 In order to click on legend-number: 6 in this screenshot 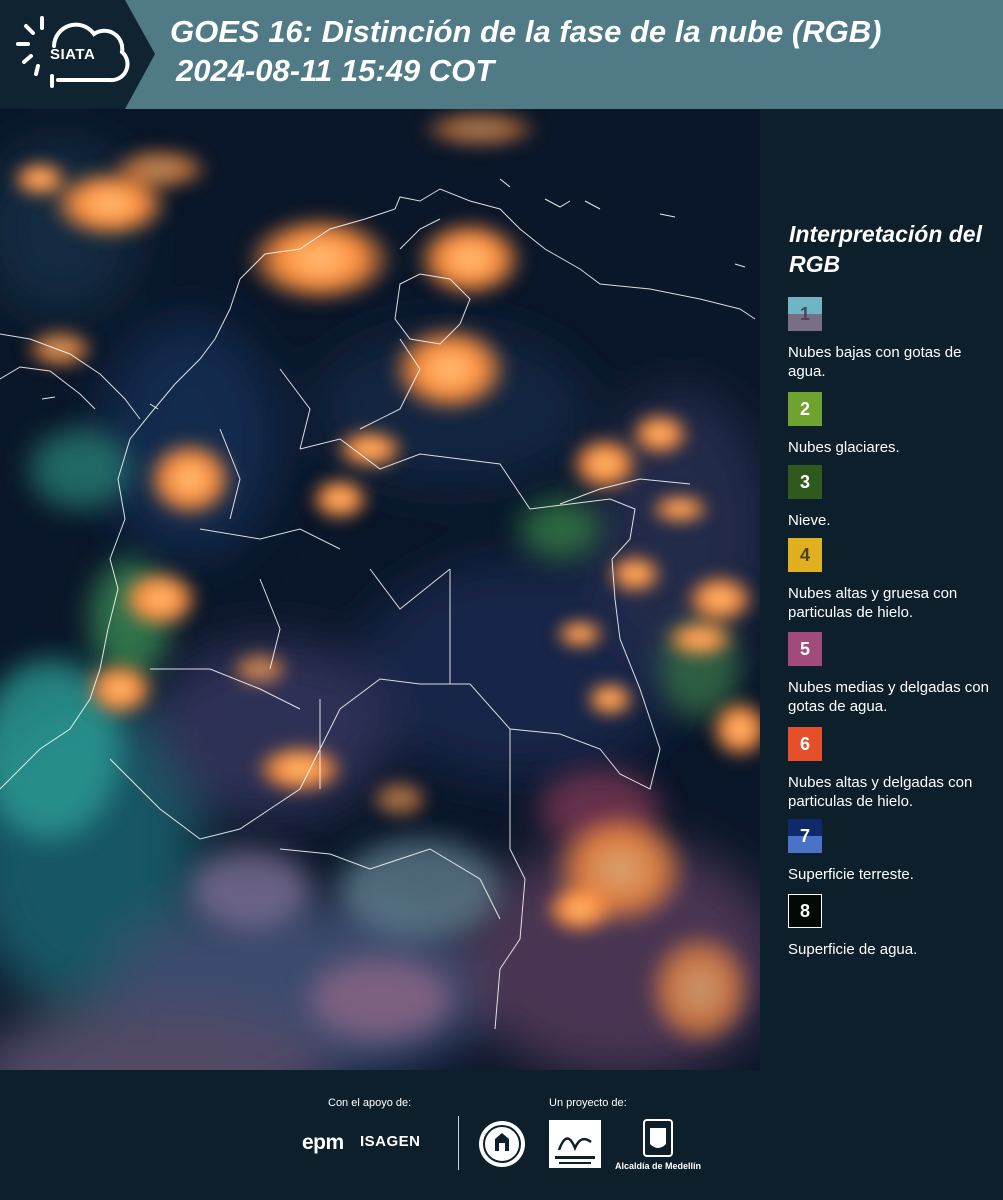, I will do `click(804, 744)`.